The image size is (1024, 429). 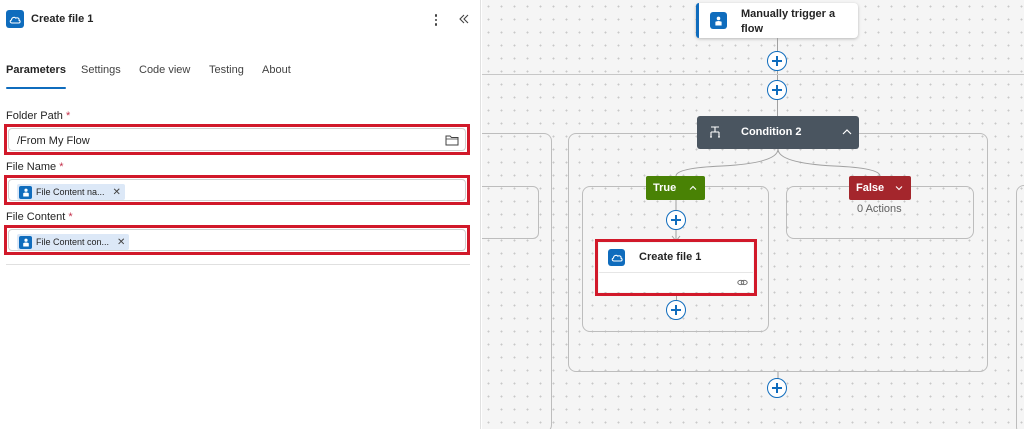 What do you see at coordinates (693, 187) in the screenshot?
I see `chevron-up-icon` at bounding box center [693, 187].